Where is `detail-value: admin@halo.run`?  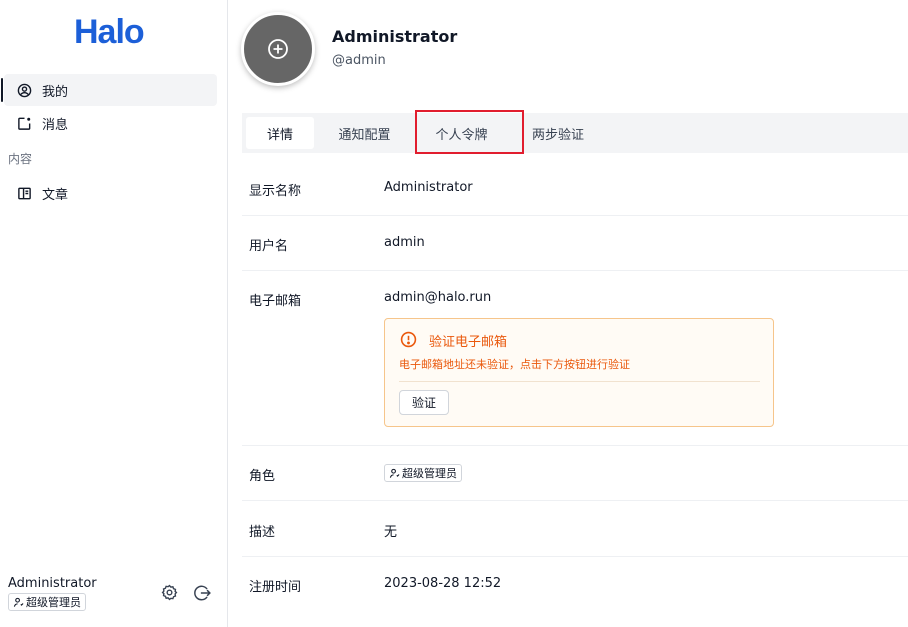
detail-value: admin@halo.run is located at coordinates (438, 297).